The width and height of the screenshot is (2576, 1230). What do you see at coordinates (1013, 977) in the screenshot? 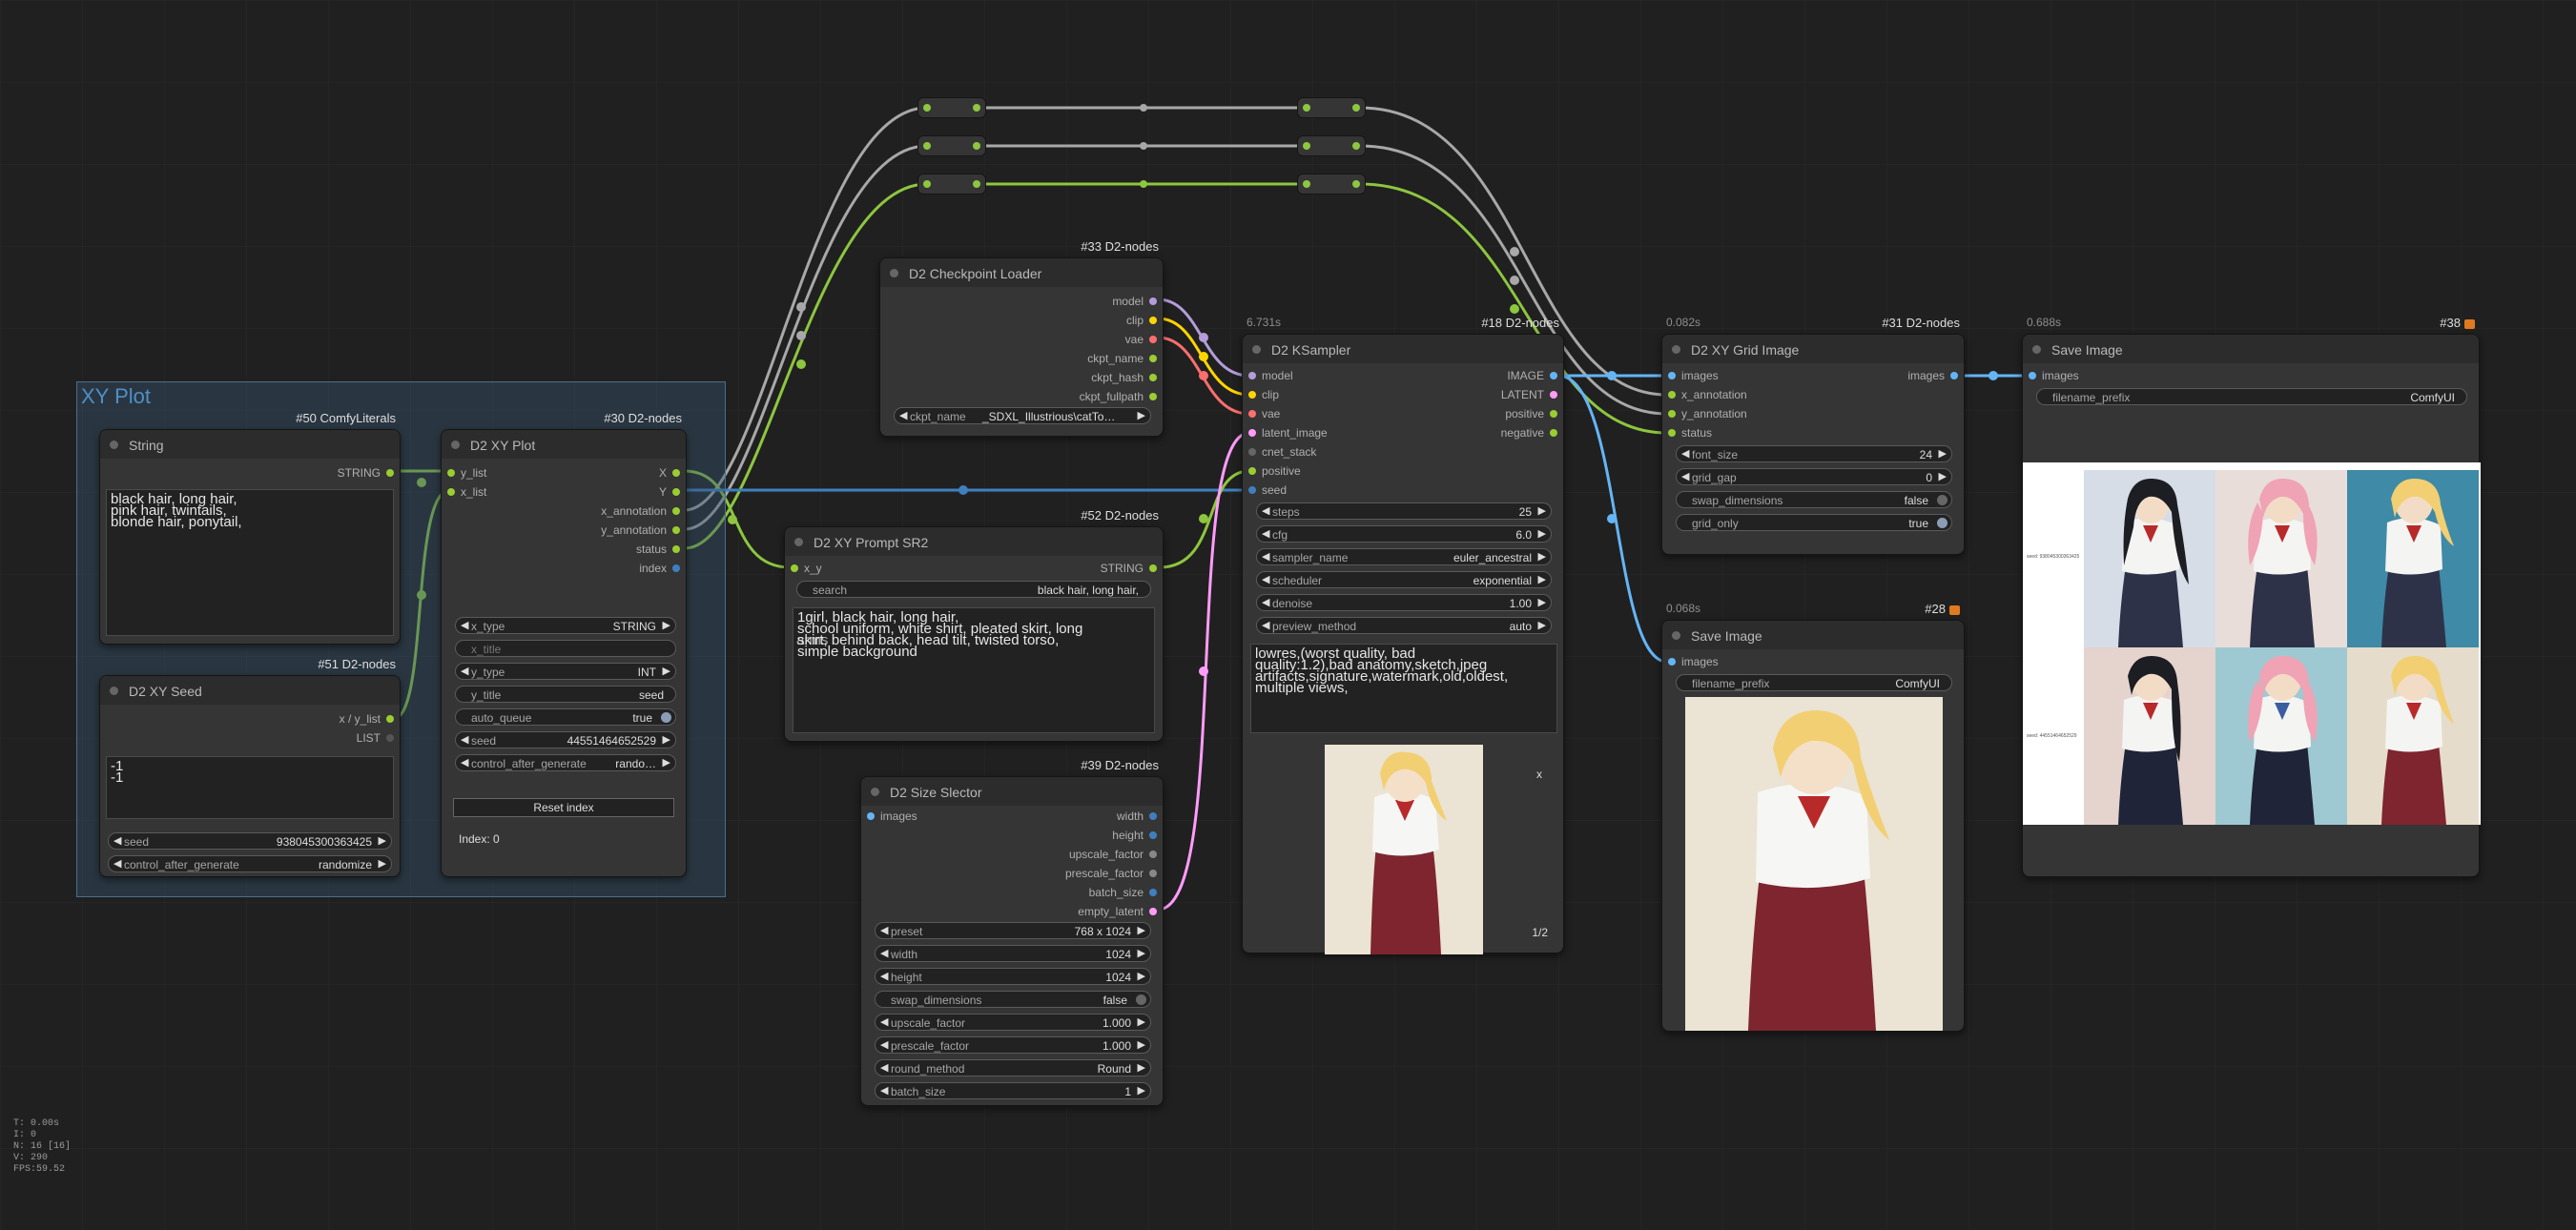
I see `height-widget: ◀ height 1024 ▶` at bounding box center [1013, 977].